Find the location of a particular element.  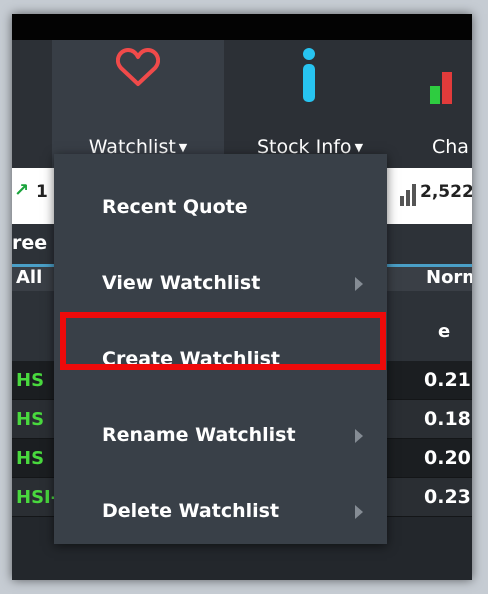

highlight-annotation is located at coordinates (223, 341).